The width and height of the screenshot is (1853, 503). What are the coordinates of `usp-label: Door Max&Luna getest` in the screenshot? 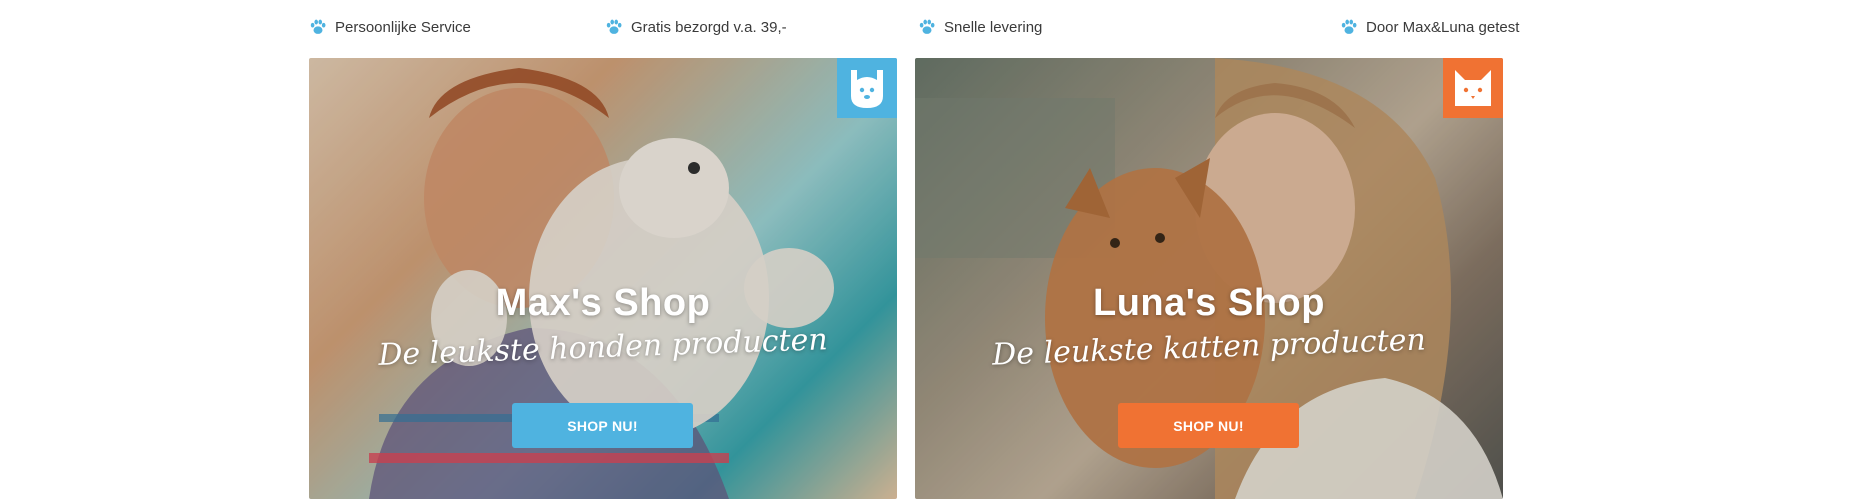 It's located at (1443, 27).